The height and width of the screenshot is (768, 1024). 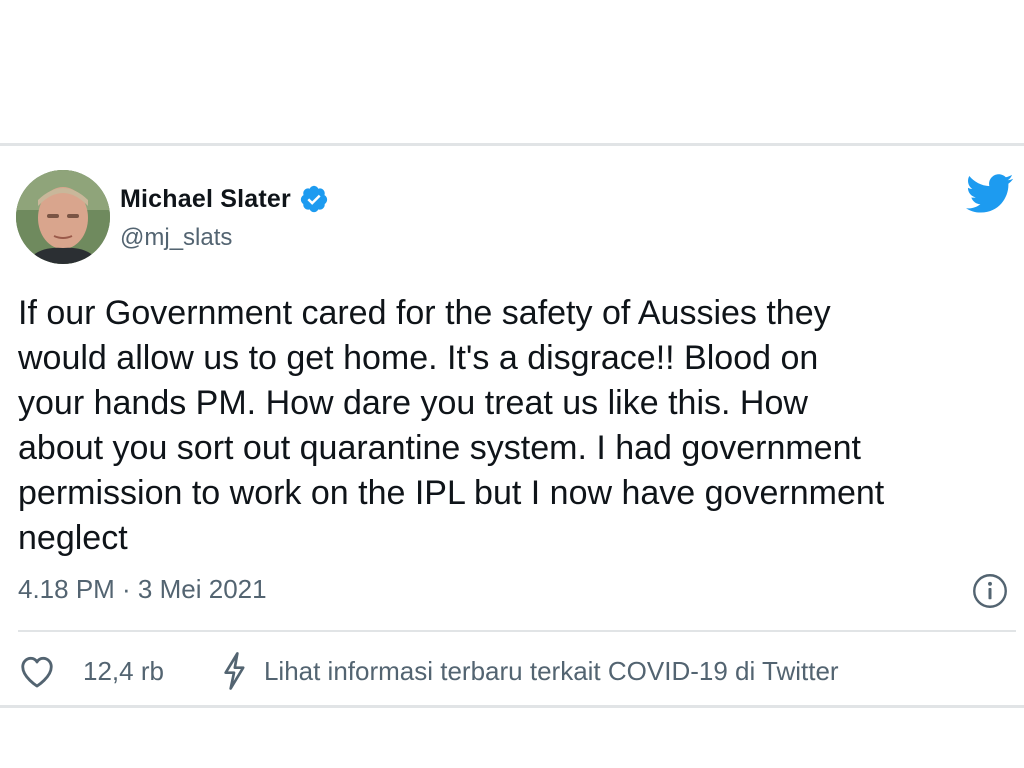 I want to click on divider, so click(x=517, y=631).